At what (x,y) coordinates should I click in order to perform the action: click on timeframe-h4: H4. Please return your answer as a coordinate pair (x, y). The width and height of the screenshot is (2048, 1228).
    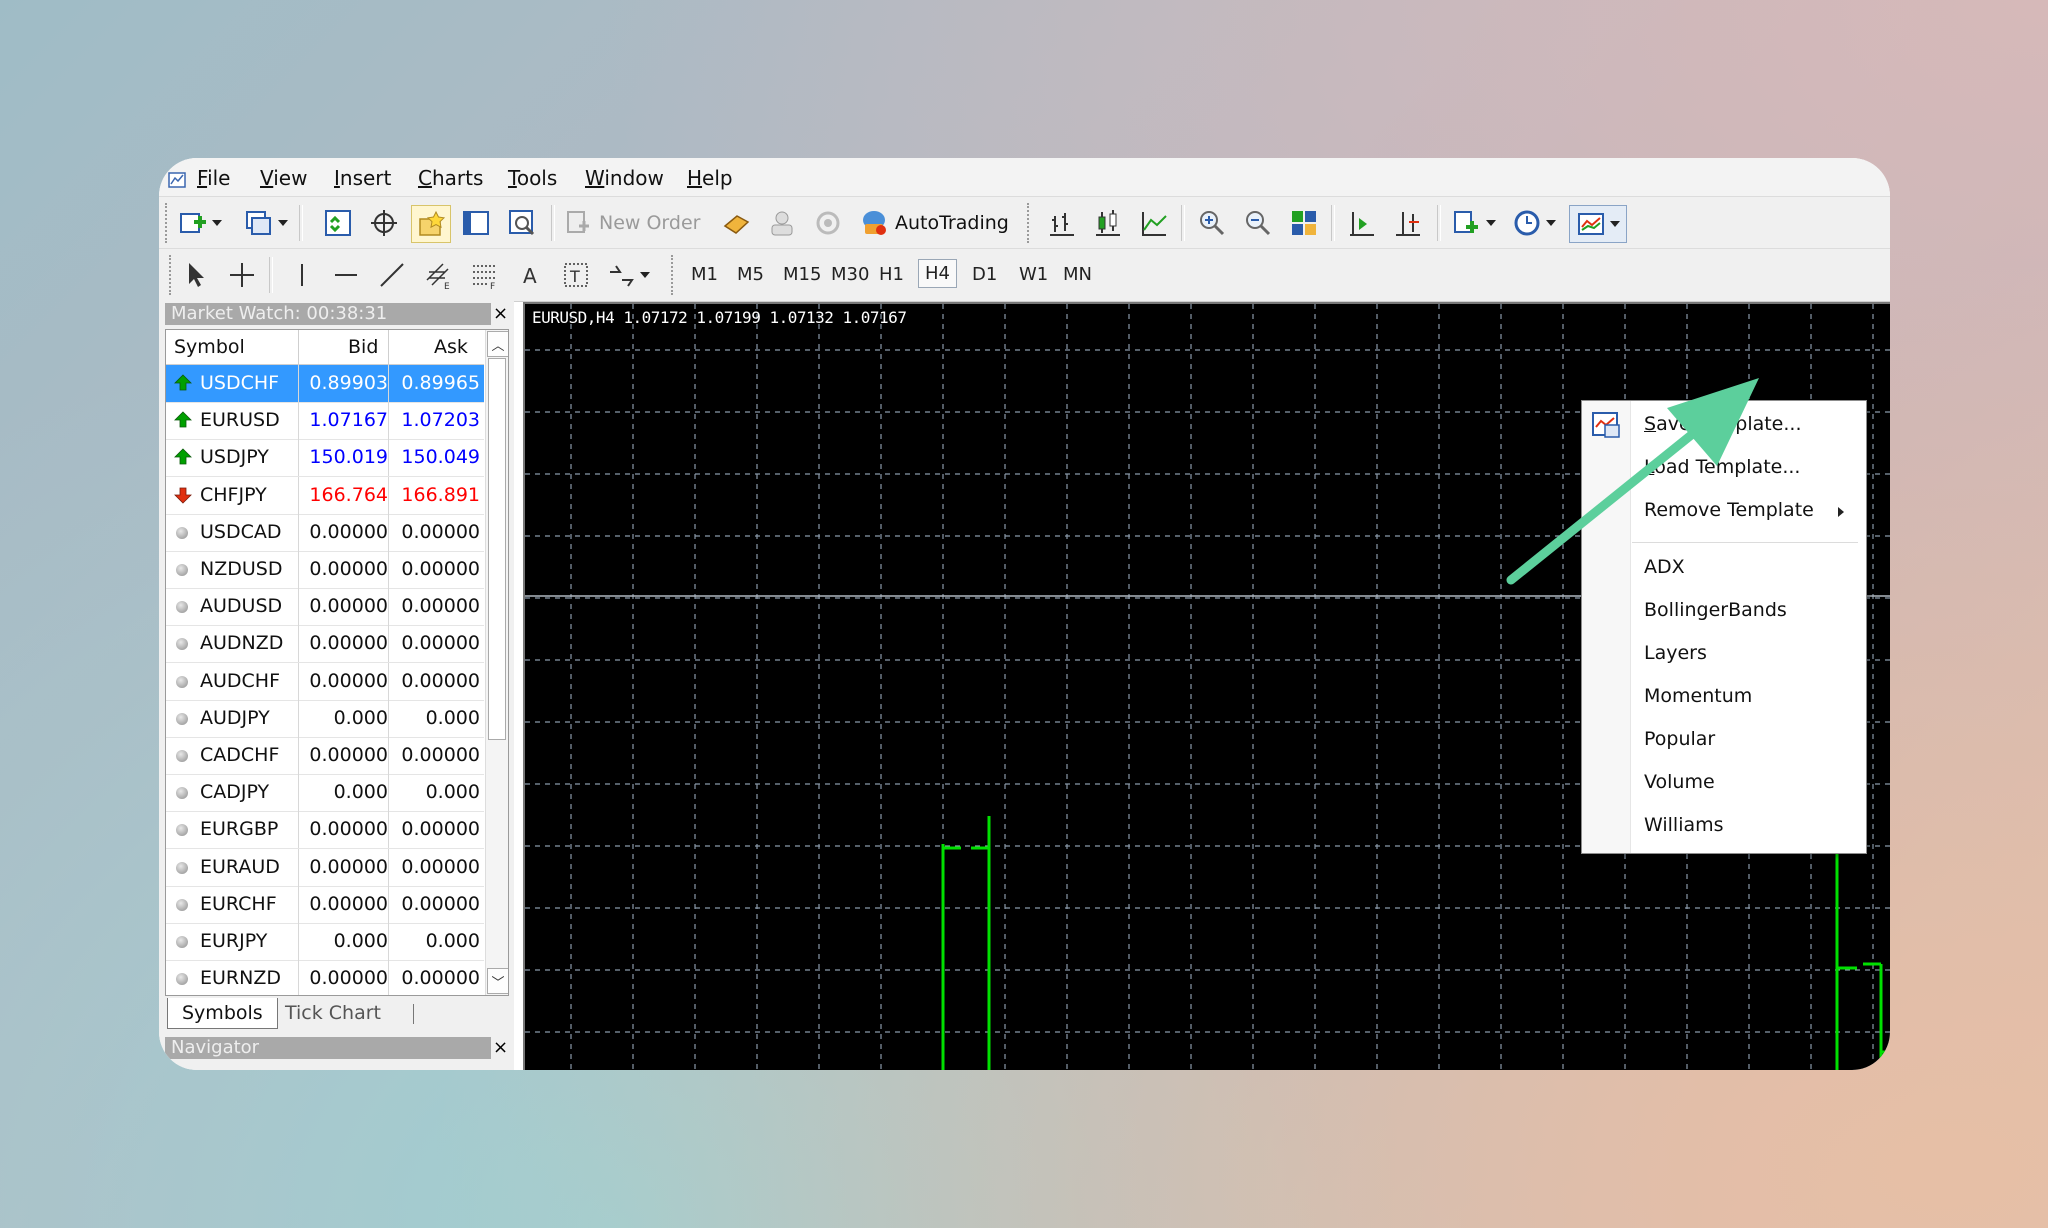
    Looking at the image, I should click on (937, 273).